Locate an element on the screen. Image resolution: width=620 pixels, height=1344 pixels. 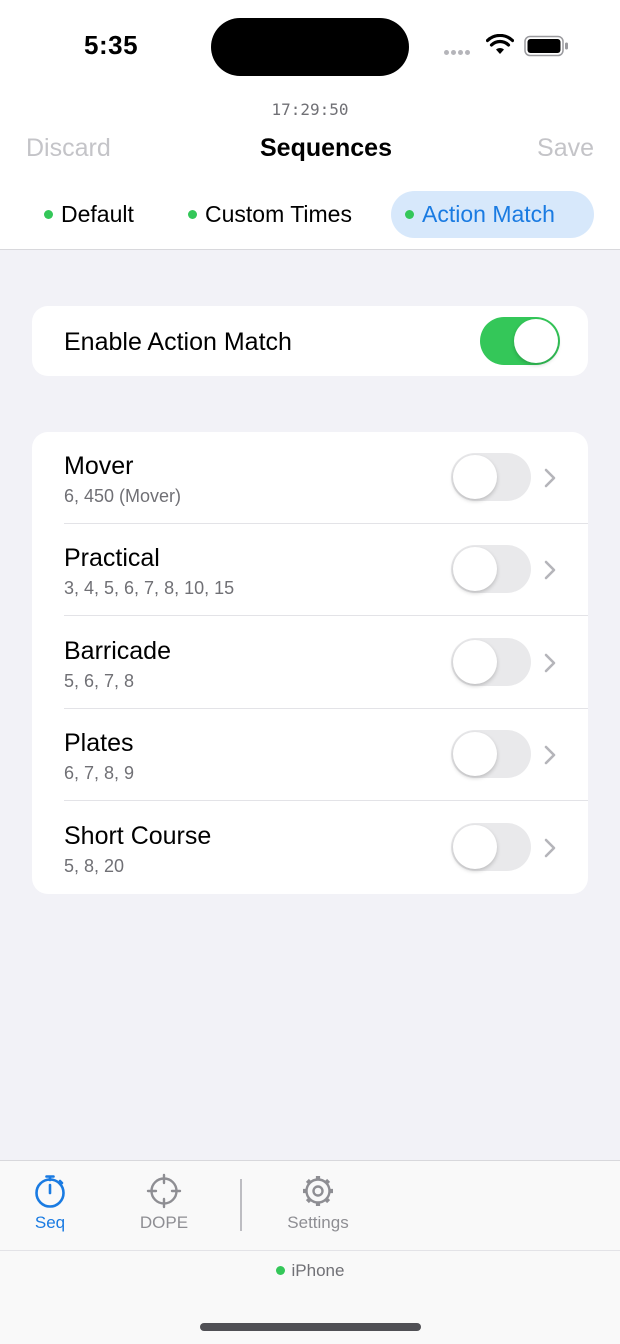
enable-card: Enable Action Match is located at coordinates (310, 341).